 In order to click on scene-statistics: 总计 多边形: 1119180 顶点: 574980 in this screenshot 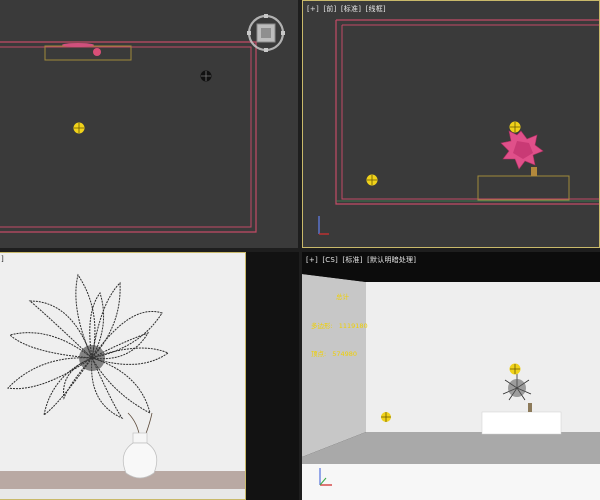, I will do `click(339, 326)`.